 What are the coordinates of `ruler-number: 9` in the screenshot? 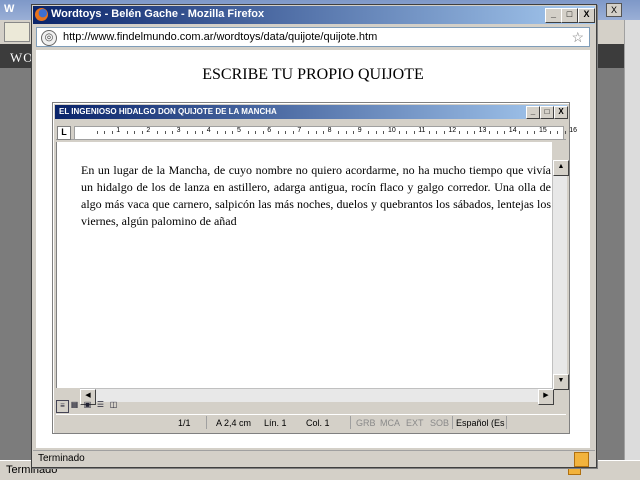 It's located at (359, 130).